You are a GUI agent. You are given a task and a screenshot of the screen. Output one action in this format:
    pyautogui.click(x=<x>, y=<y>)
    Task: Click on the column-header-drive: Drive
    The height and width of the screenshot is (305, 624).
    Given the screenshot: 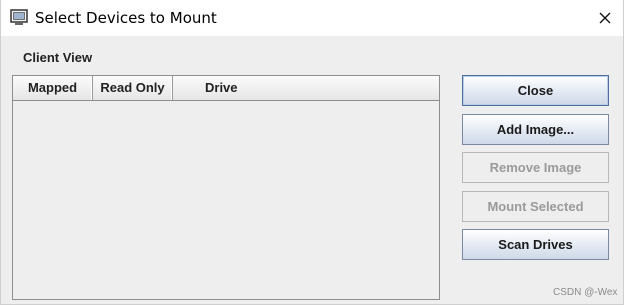 What is the action you would take?
    pyautogui.click(x=306, y=88)
    